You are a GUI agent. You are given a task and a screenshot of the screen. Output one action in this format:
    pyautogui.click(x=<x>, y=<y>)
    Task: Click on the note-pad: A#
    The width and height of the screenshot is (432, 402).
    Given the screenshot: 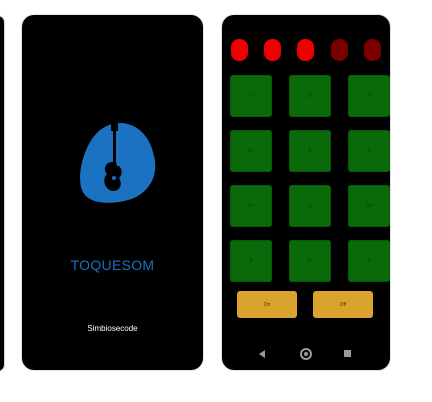 What is the action you would take?
    pyautogui.click(x=310, y=261)
    